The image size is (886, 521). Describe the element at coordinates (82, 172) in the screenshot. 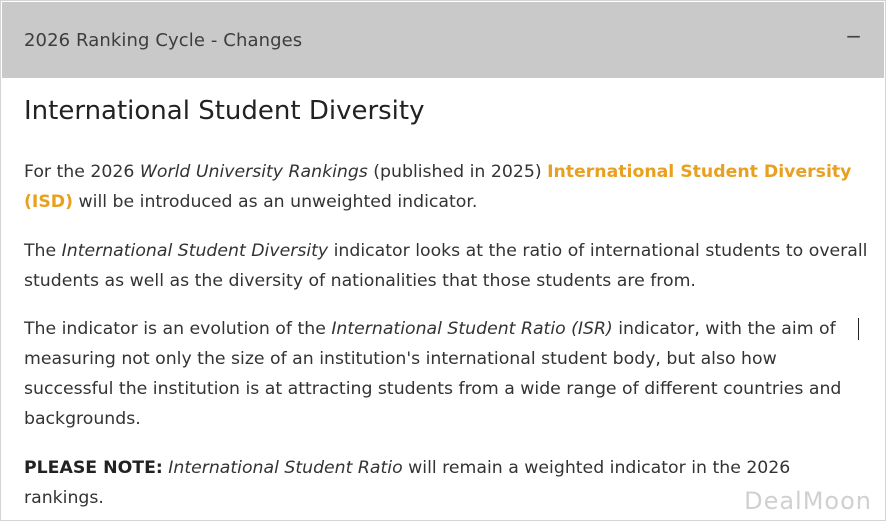

I see `p1-text-a: For the 2026` at that location.